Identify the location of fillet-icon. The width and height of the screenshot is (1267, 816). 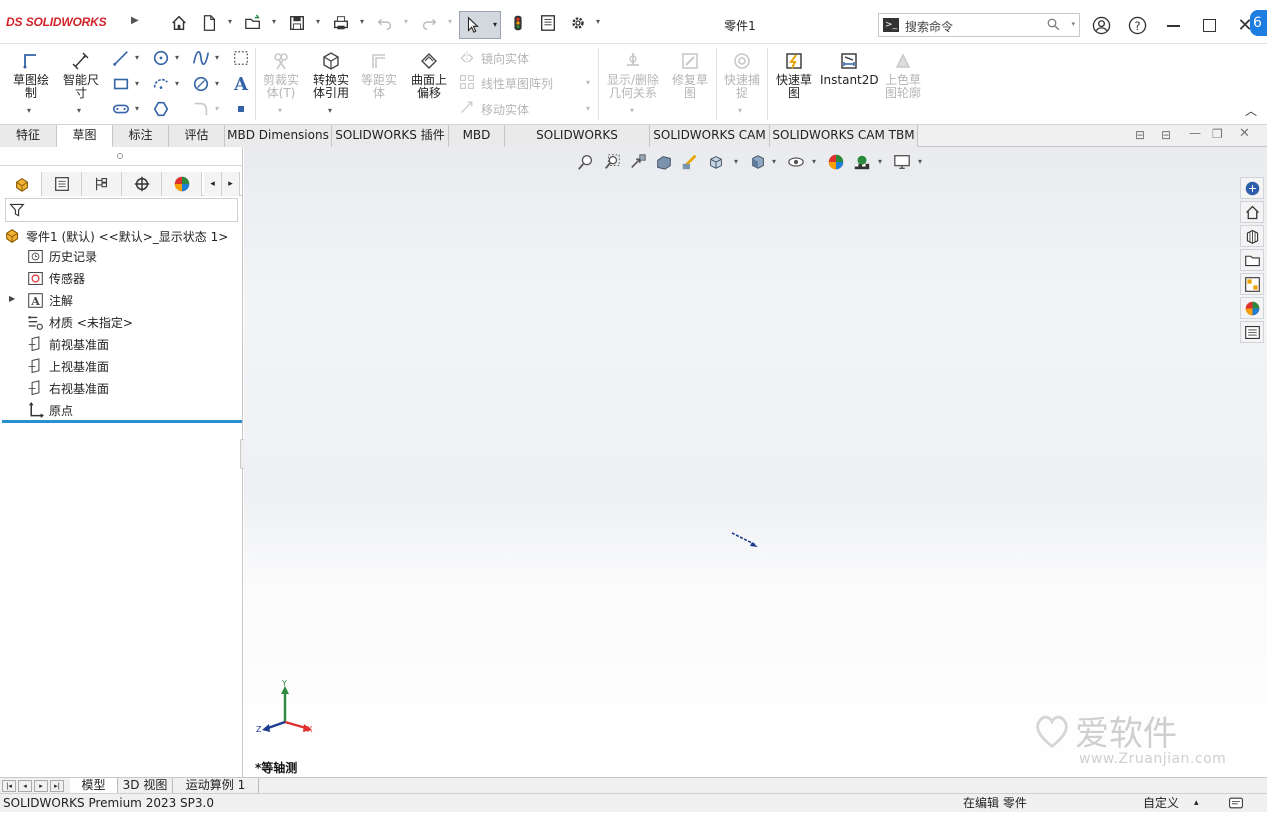
(201, 109).